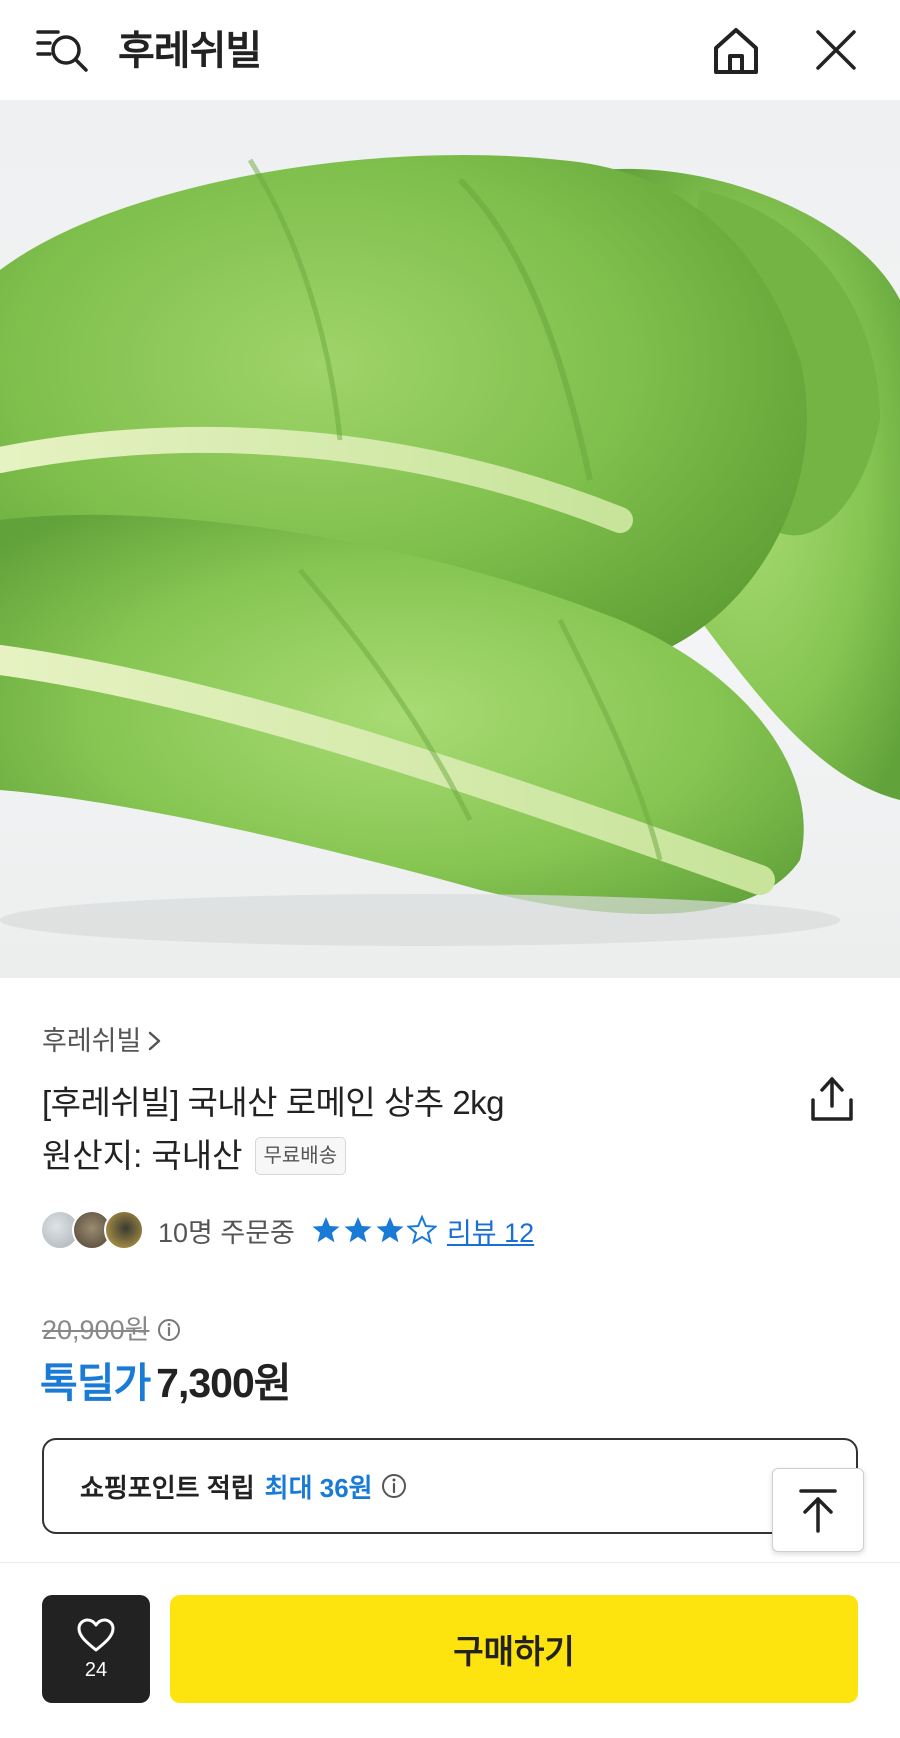 The height and width of the screenshot is (1738, 900). Describe the element at coordinates (226, 1232) in the screenshot. I see `order-count: 10명 주문중` at that location.